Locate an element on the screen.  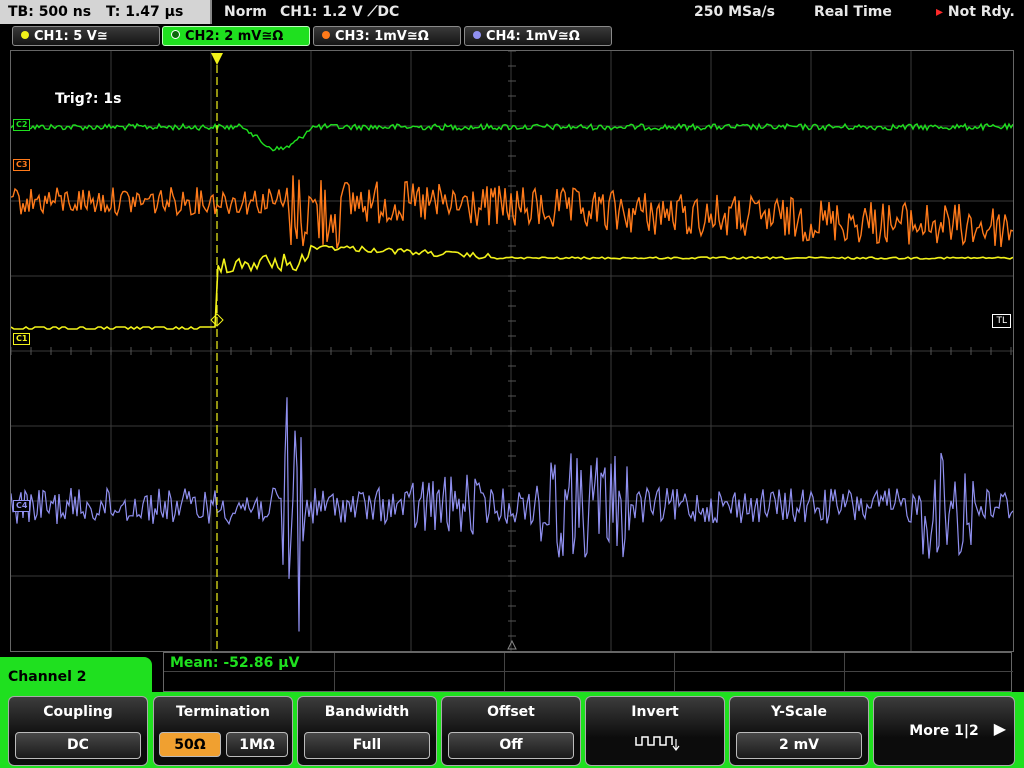
menu-title: Channel 2 is located at coordinates (47, 677).